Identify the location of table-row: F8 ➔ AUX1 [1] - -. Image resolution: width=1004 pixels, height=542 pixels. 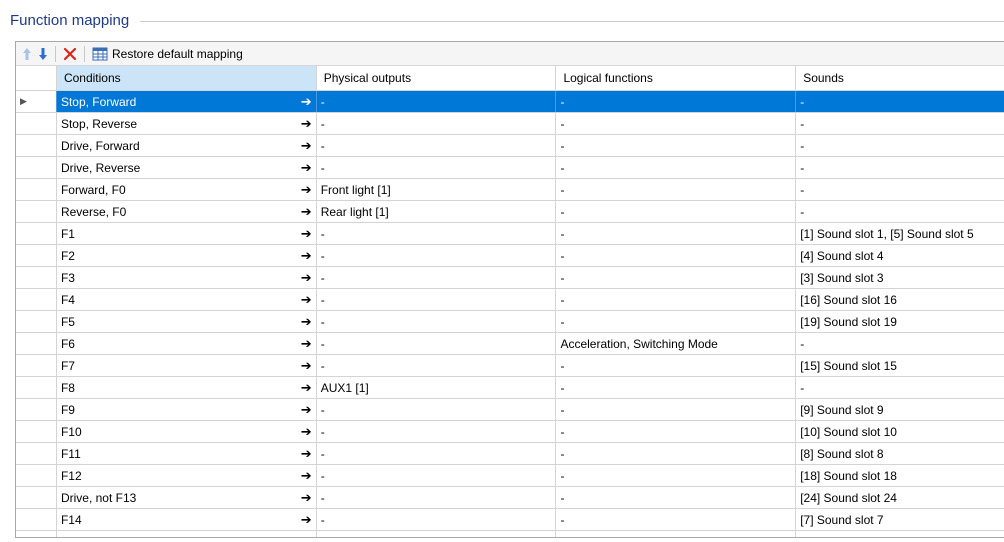
(510, 388).